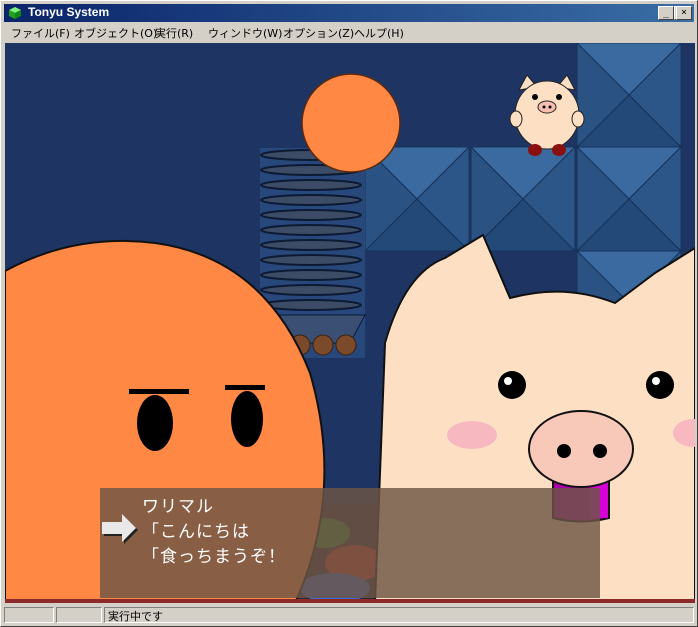 The image size is (698, 627). I want to click on menu-option: オプション(Z), so click(318, 33).